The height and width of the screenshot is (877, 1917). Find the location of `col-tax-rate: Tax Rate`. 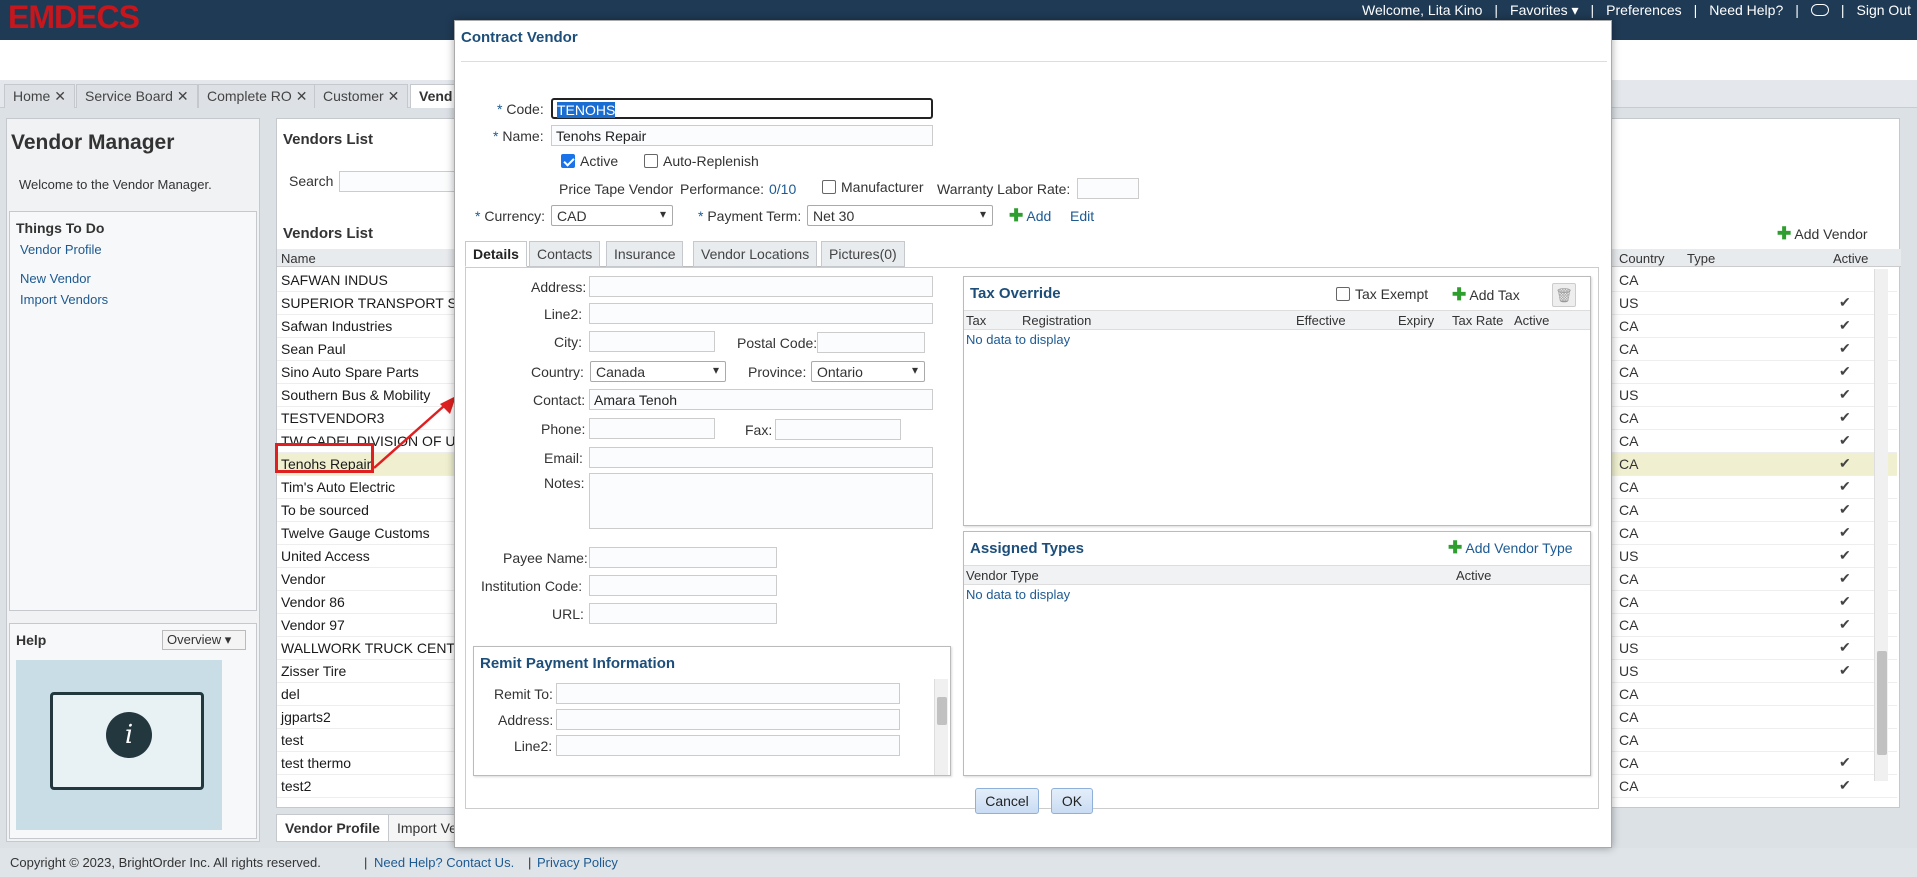

col-tax-rate: Tax Rate is located at coordinates (1477, 320).